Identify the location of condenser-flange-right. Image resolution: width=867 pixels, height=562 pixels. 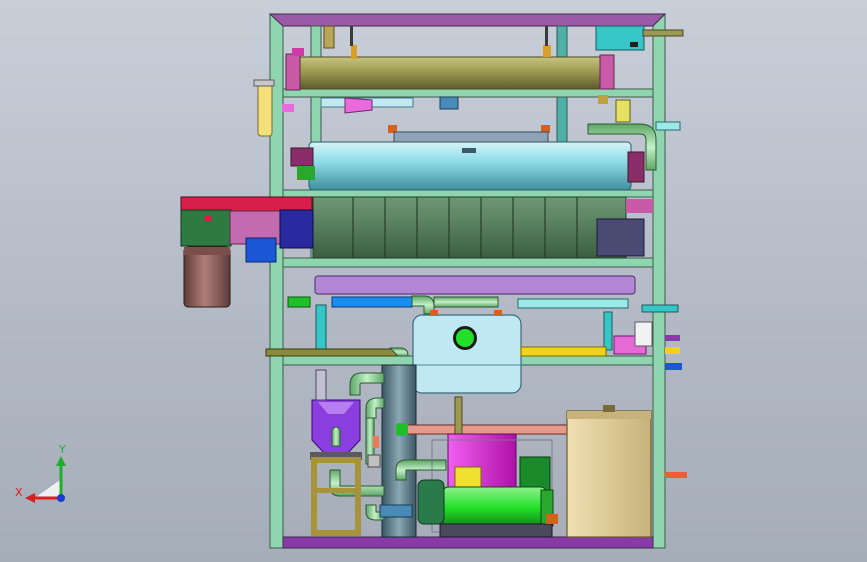
(547, 51).